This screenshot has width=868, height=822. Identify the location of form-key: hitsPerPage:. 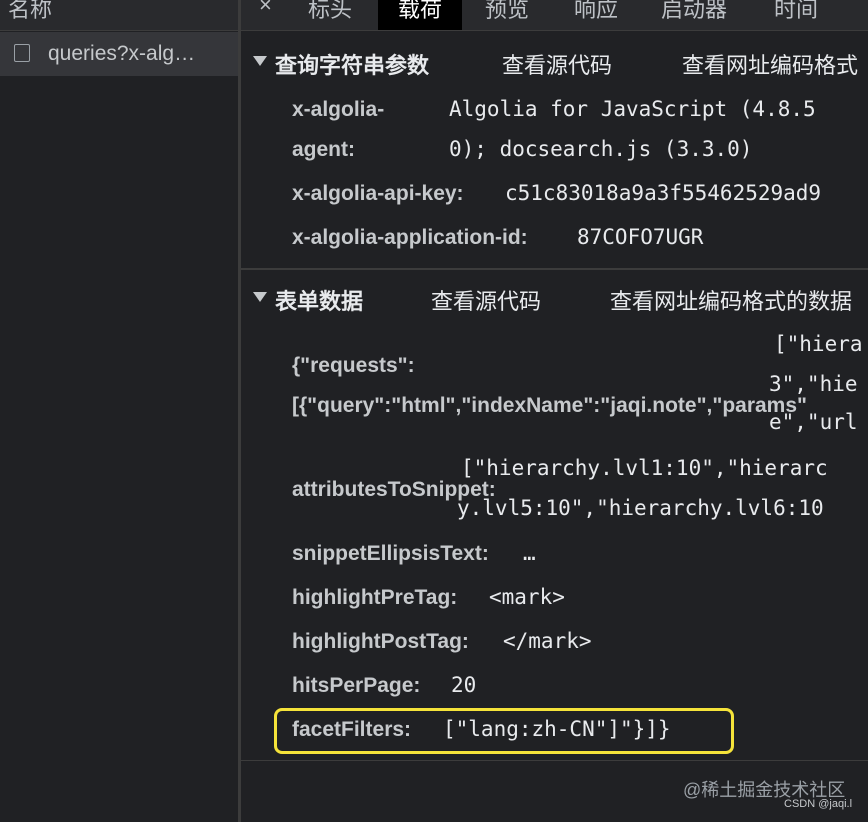
(356, 685).